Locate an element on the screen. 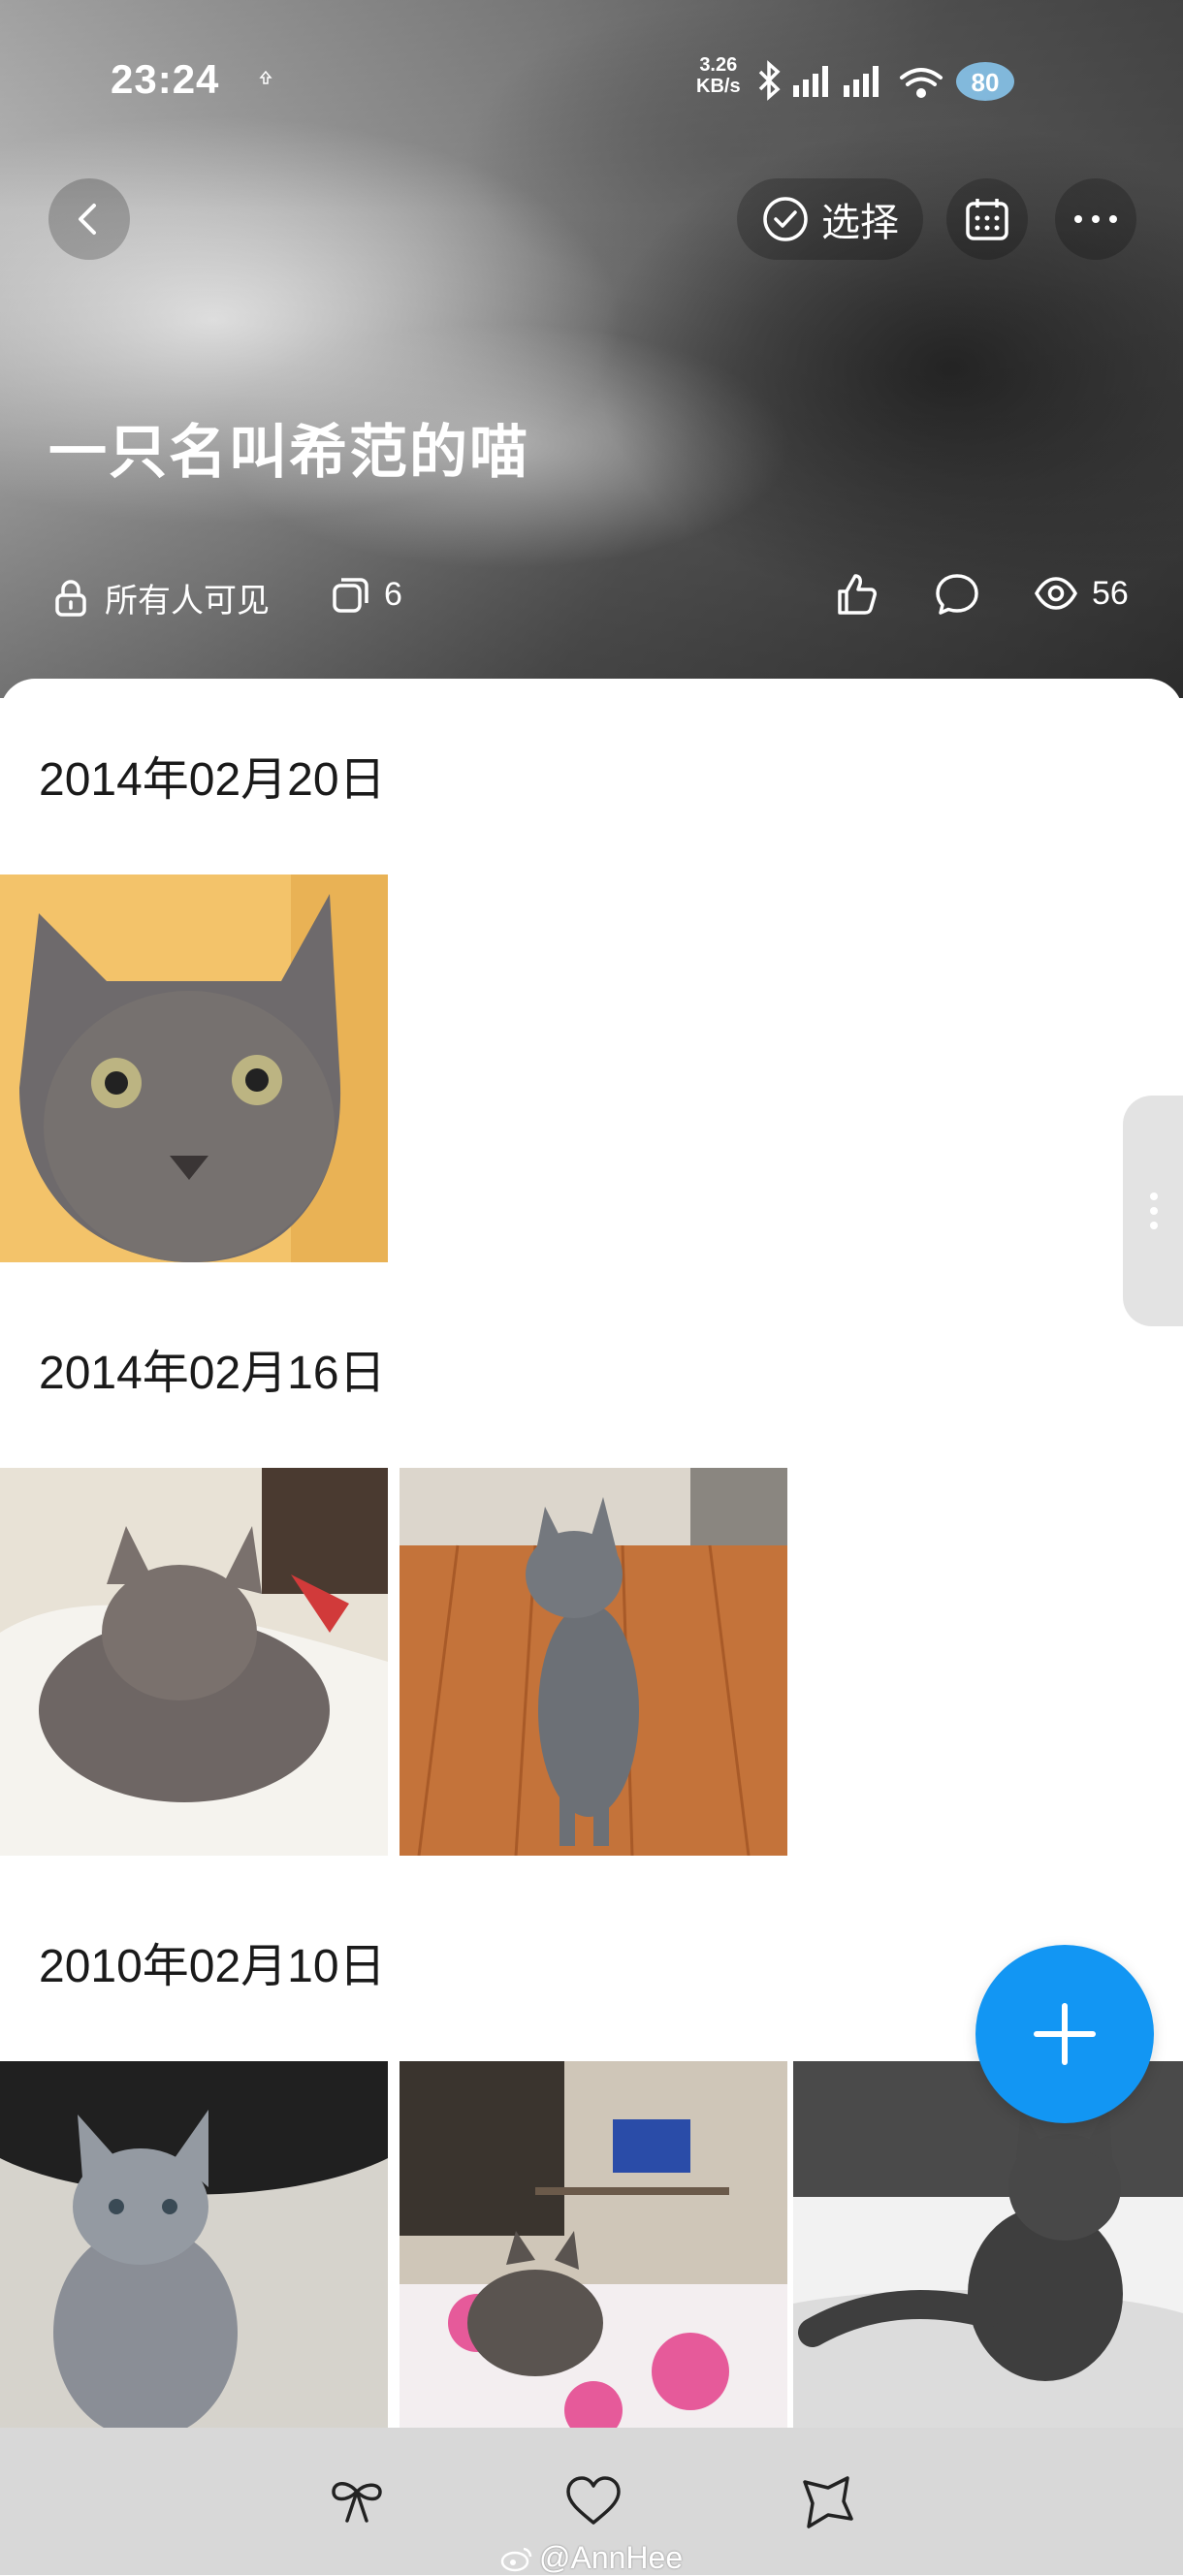 This screenshot has height=2576, width=1183. calendar-button is located at coordinates (987, 219).